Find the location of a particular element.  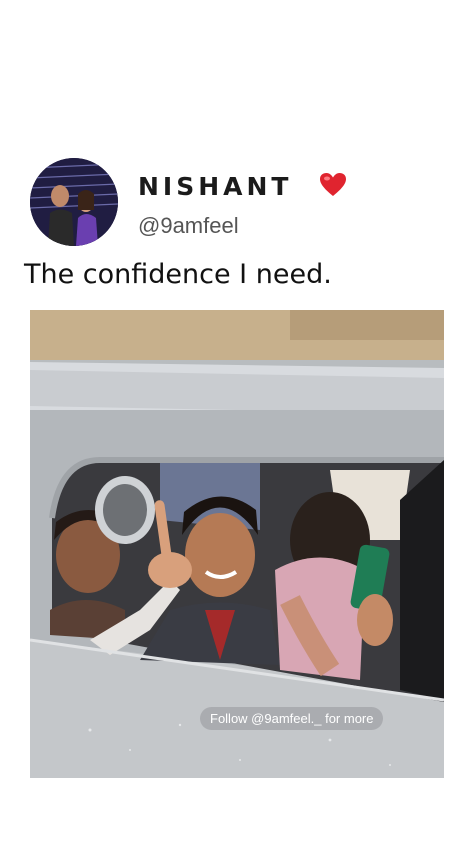

avatar is located at coordinates (74, 202).